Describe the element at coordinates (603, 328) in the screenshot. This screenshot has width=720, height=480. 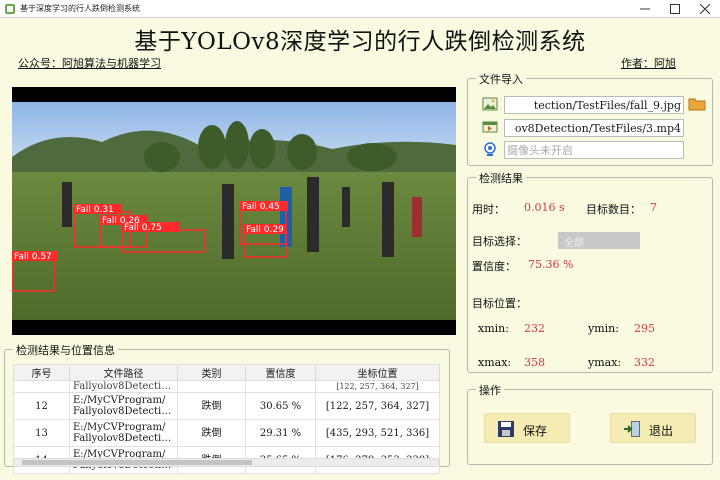
I see `ymin-label: ymin:` at that location.